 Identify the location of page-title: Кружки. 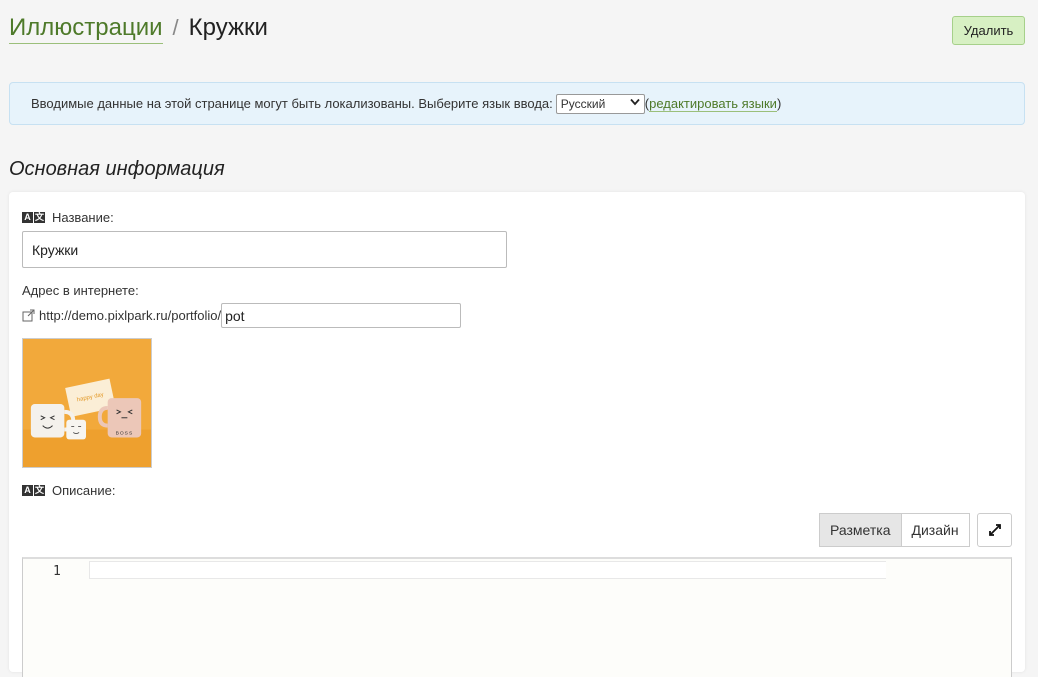
(228, 27).